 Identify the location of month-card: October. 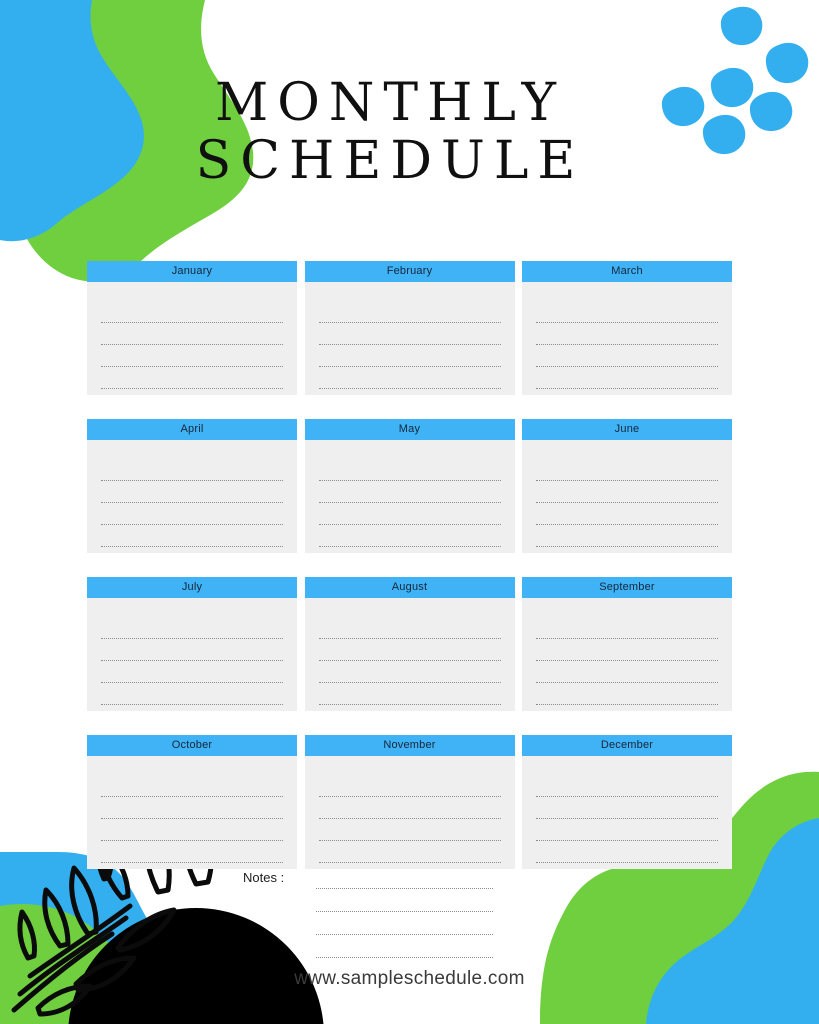
(192, 802).